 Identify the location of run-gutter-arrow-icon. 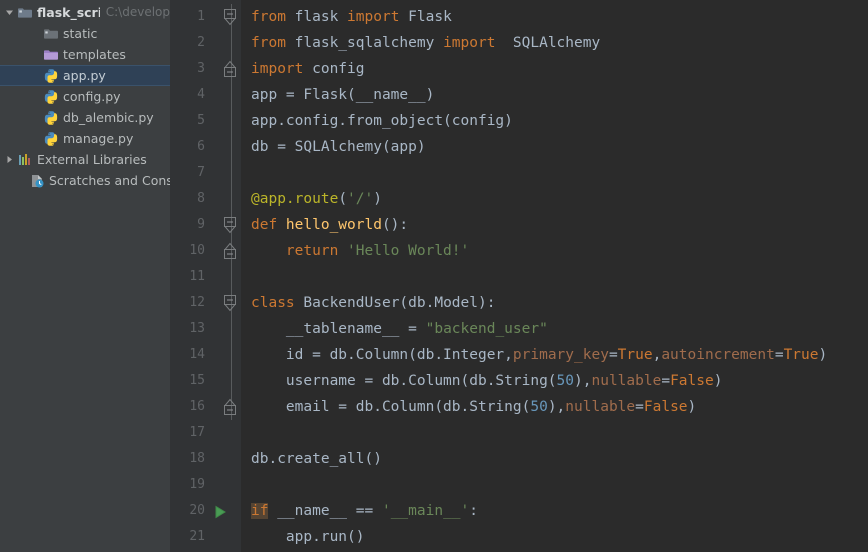
(226, 511).